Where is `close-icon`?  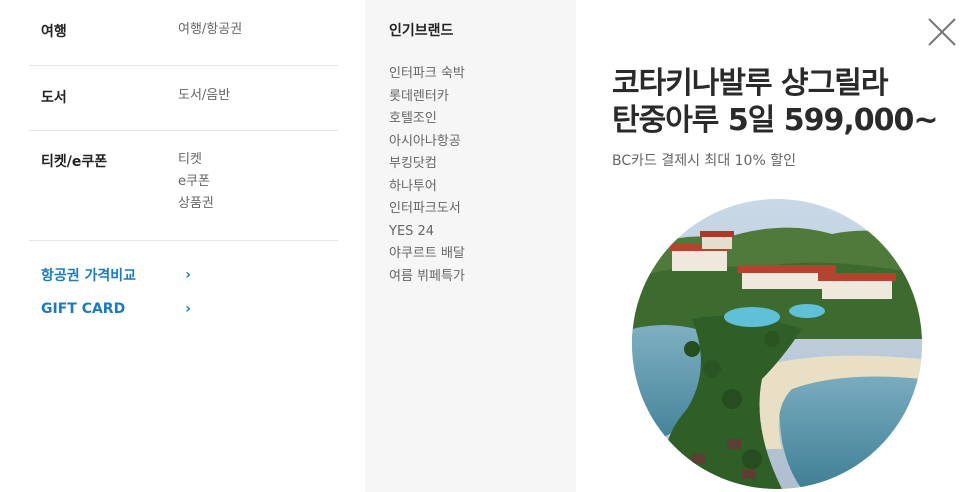
close-icon is located at coordinates (942, 32).